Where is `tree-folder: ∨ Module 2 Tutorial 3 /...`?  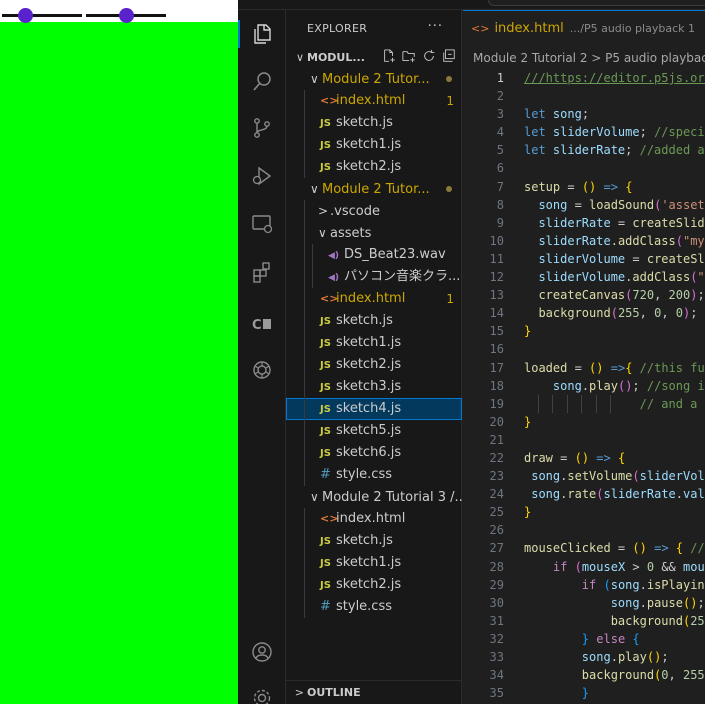
tree-folder: ∨ Module 2 Tutorial 3 /... is located at coordinates (374, 497).